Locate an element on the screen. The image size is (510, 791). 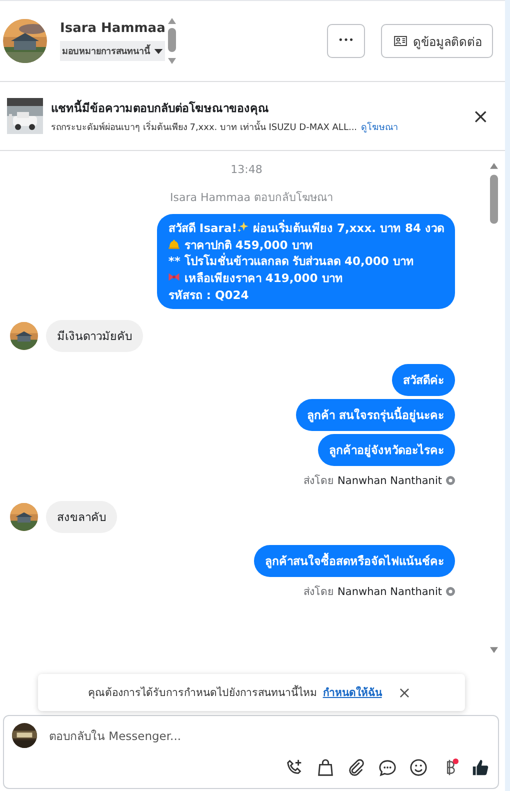
contact-info-button: ดูข้อมูลติดต่อ is located at coordinates (437, 41).